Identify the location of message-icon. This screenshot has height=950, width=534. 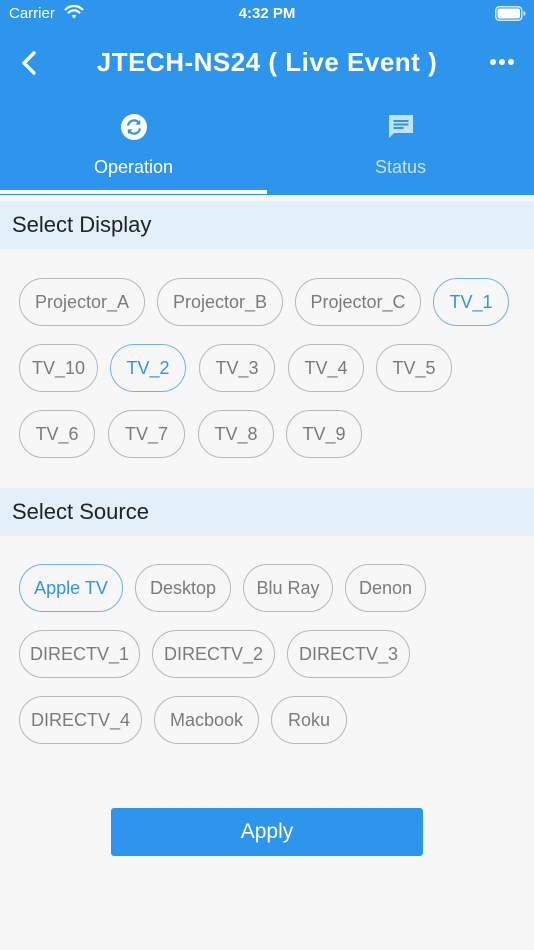
(401, 126).